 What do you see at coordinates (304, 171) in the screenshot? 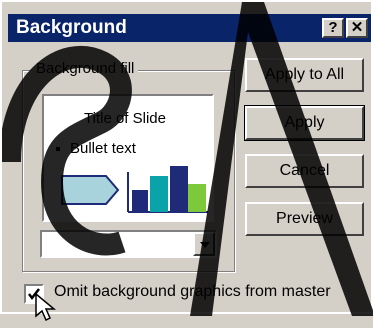
I see `cancel-button: Cancel` at bounding box center [304, 171].